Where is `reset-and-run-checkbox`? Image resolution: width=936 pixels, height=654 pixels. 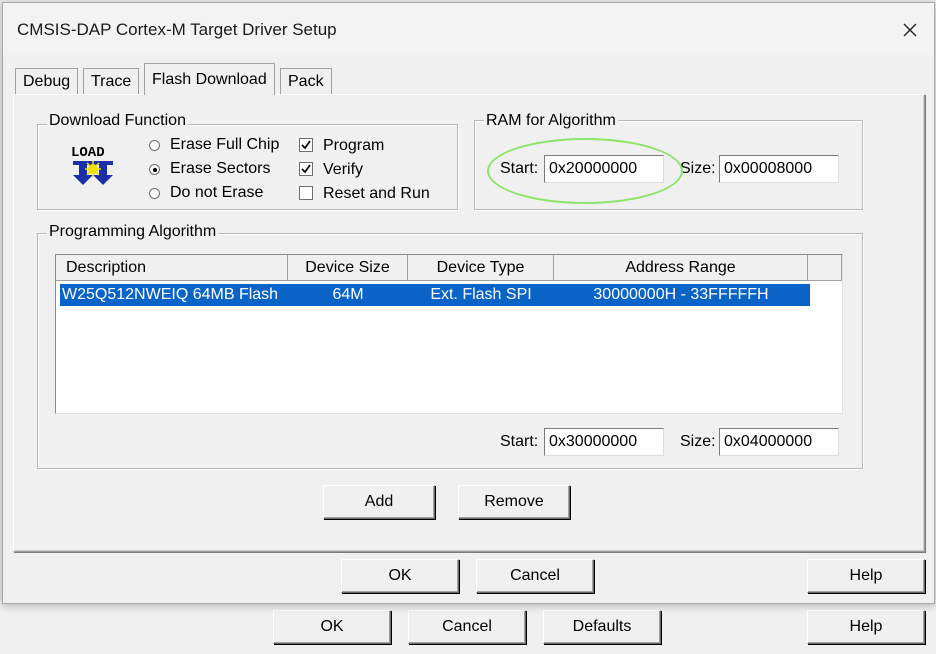
reset-and-run-checkbox is located at coordinates (306, 193).